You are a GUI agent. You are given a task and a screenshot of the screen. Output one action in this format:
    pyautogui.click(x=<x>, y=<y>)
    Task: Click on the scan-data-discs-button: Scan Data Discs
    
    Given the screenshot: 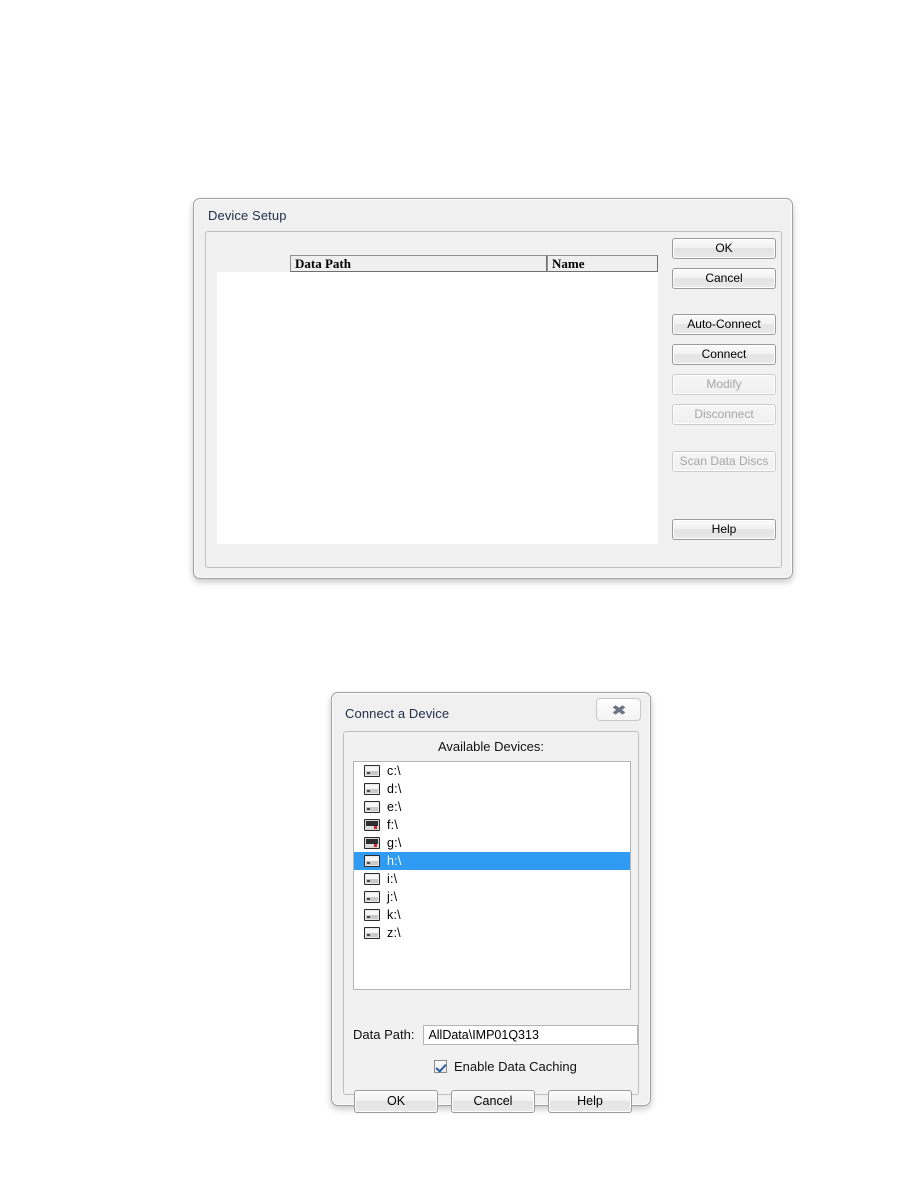 What is the action you would take?
    pyautogui.click(x=724, y=461)
    